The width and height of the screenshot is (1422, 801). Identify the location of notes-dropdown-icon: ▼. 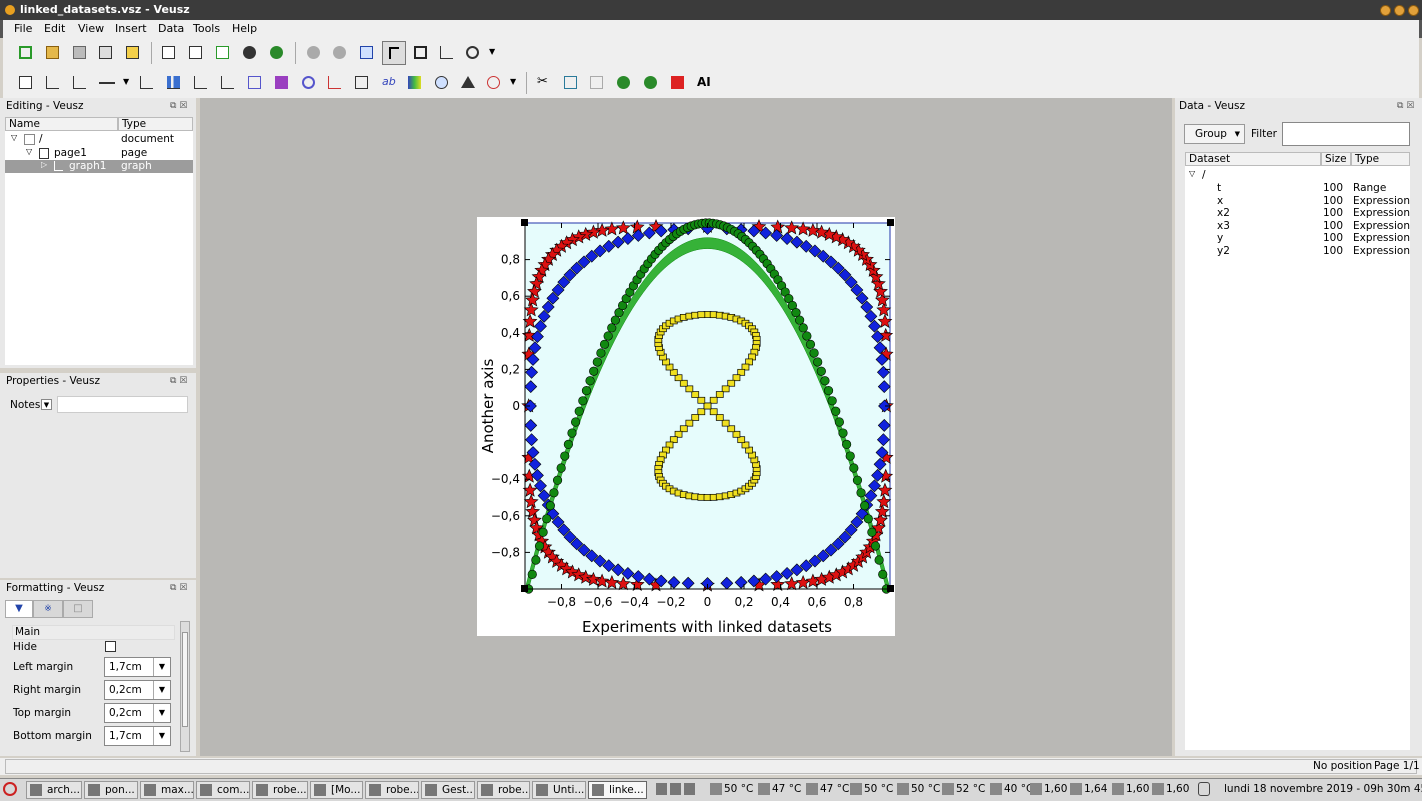
(46, 404).